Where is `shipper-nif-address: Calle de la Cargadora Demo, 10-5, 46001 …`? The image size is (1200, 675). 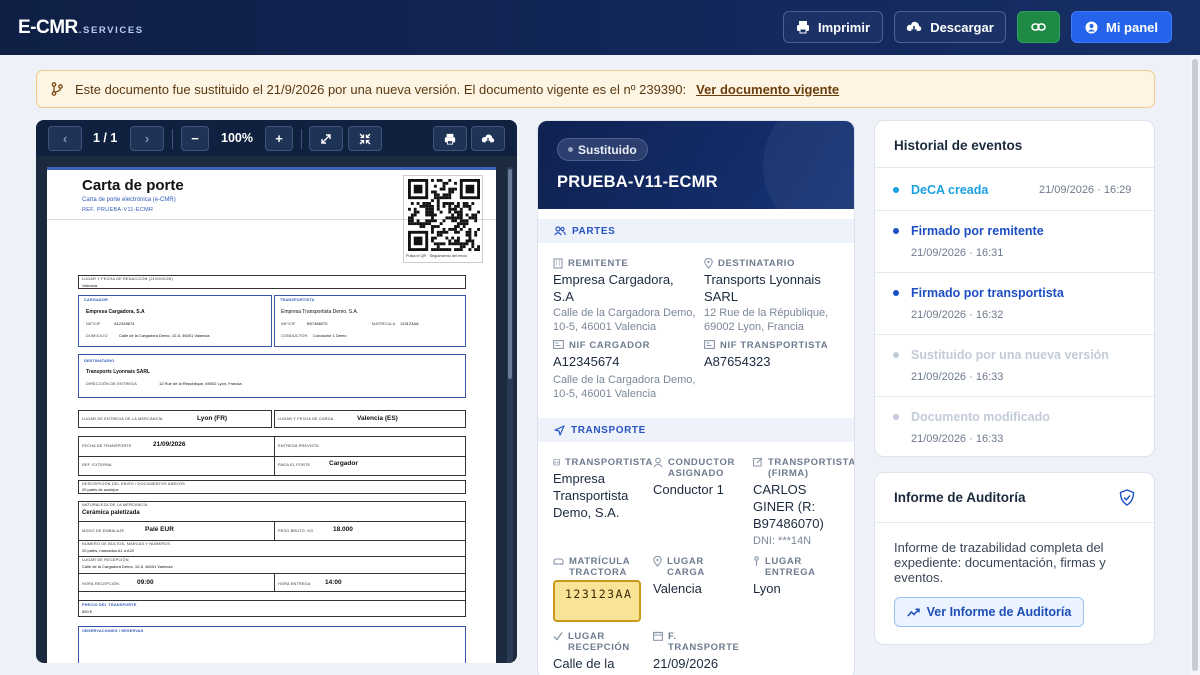 shipper-nif-address: Calle de la Cargadora Demo, 10-5, 46001 … is located at coordinates (624, 387).